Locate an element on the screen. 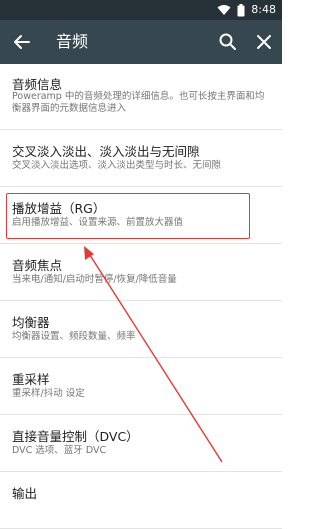 The image size is (320, 529). item-title: 播放增益（RG） is located at coordinates (59, 208).